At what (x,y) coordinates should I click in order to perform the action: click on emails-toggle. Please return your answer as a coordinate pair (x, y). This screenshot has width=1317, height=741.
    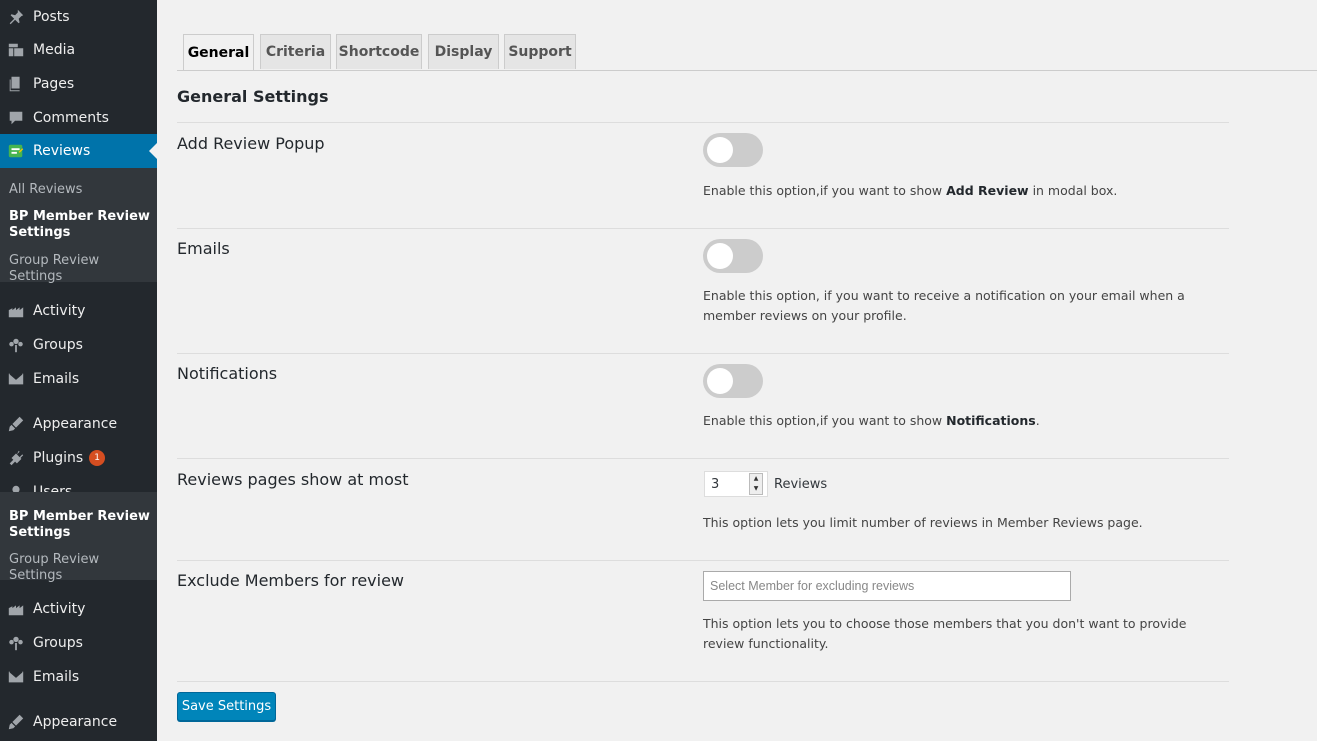
    Looking at the image, I should click on (733, 256).